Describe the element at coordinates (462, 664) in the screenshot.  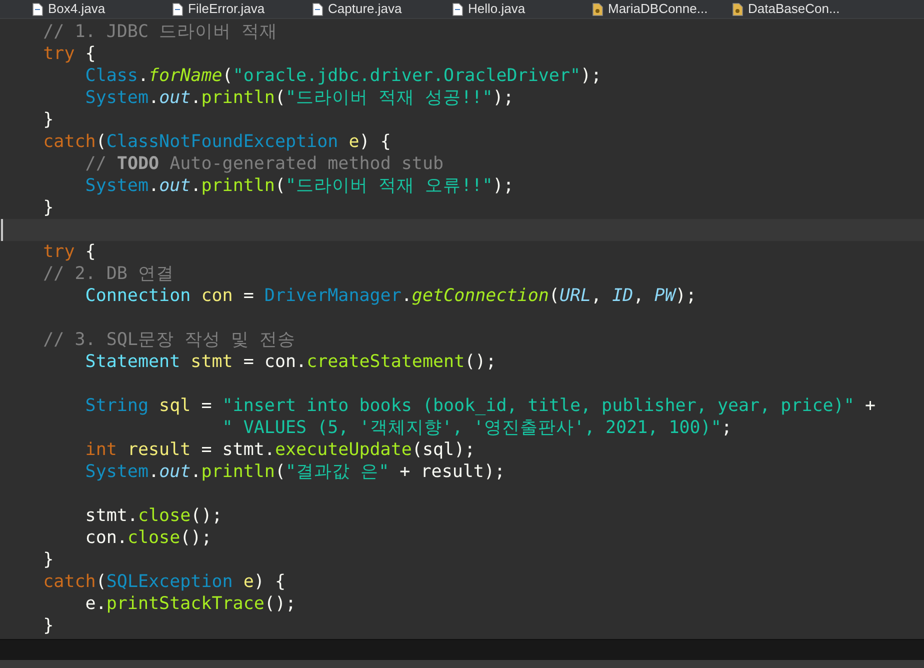
I see `horizontal-scrollbar` at that location.